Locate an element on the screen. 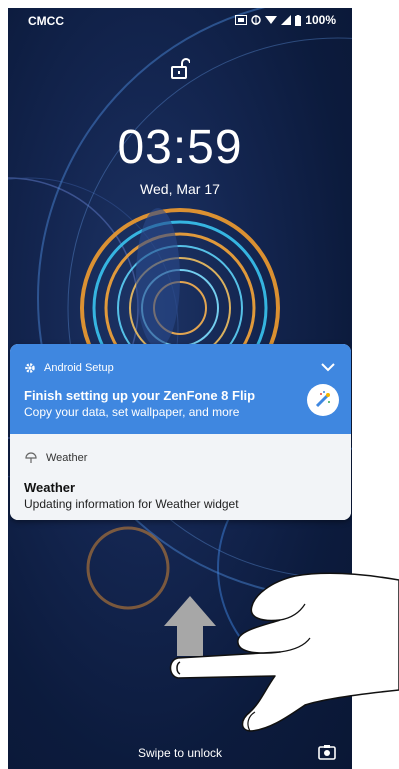  swipe-gesture-illustration is located at coordinates (281, 652).